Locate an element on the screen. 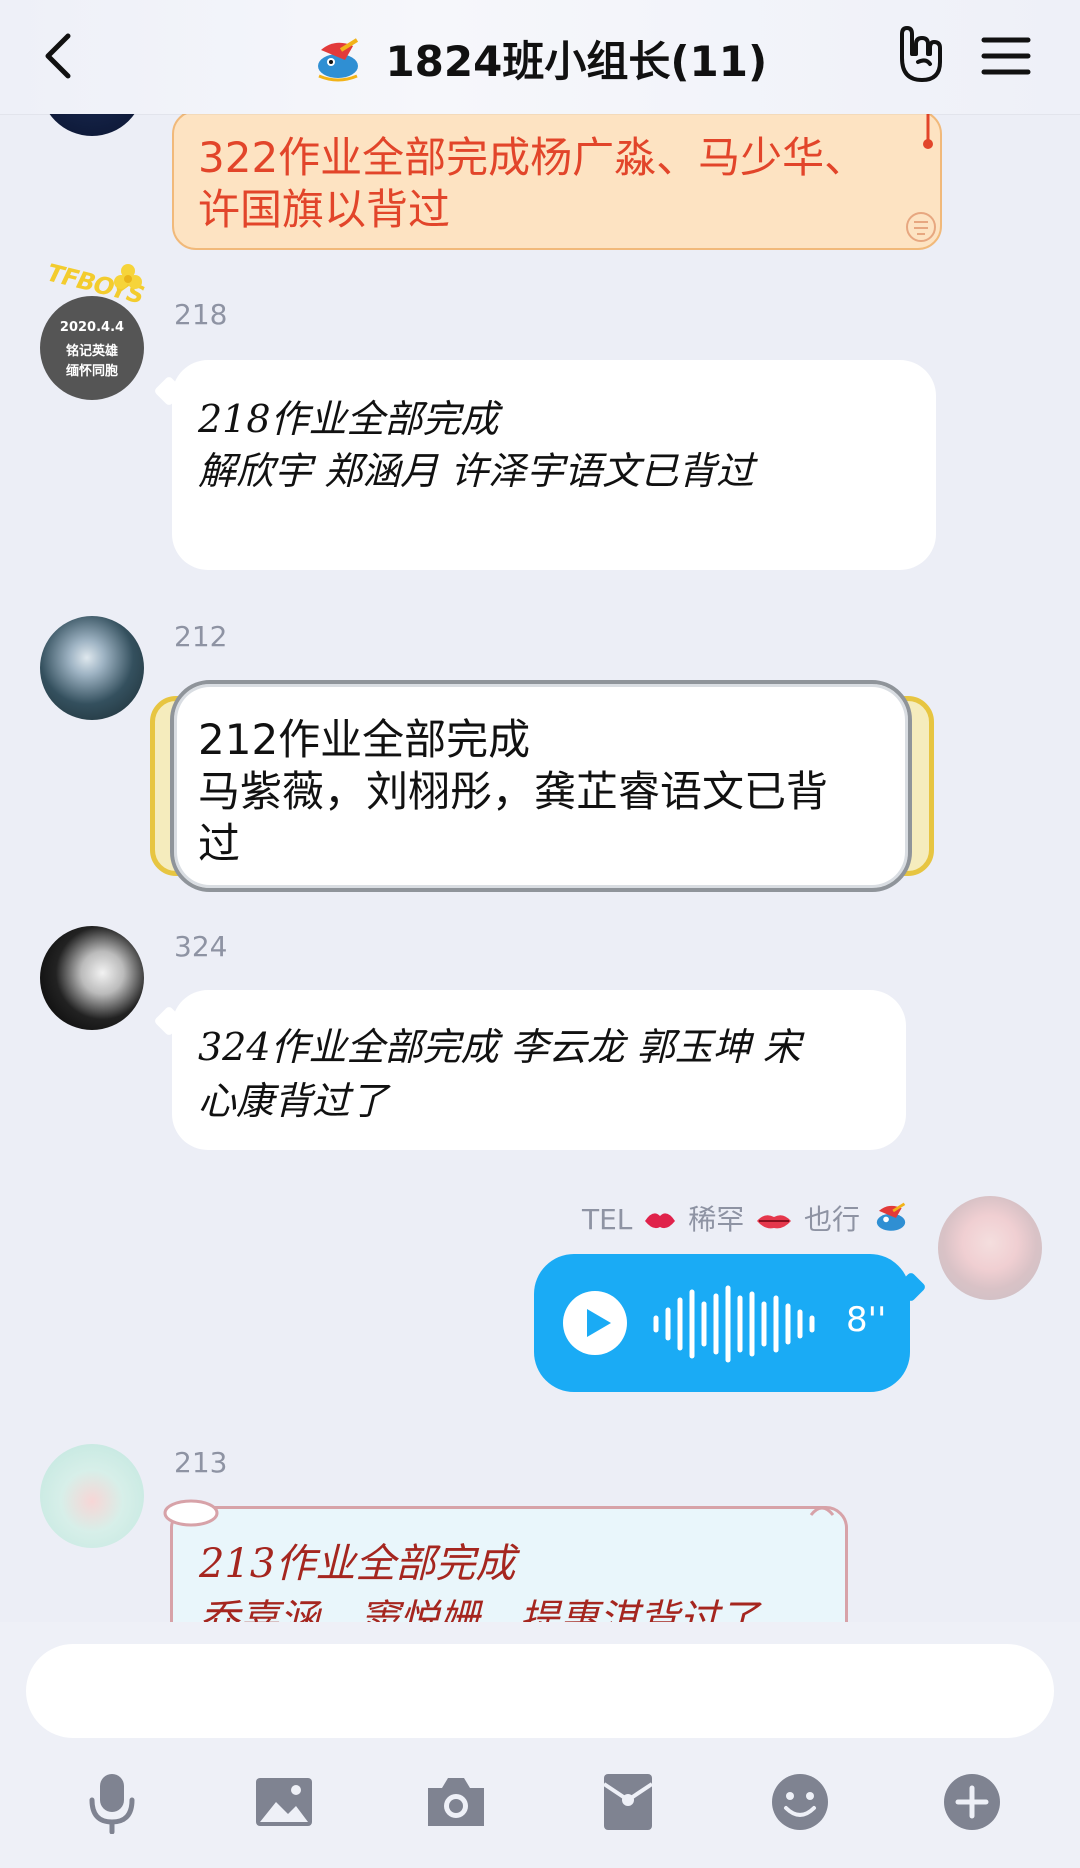 The width and height of the screenshot is (1080, 1868). chat-title-text: 1824班小组长(11) is located at coordinates (576, 61).